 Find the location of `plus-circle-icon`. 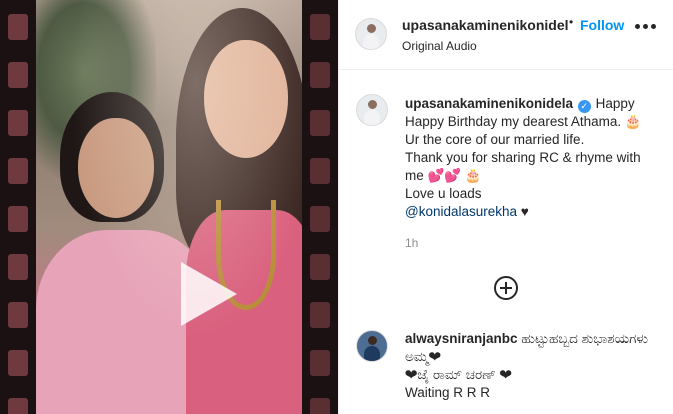

plus-circle-icon is located at coordinates (506, 288).